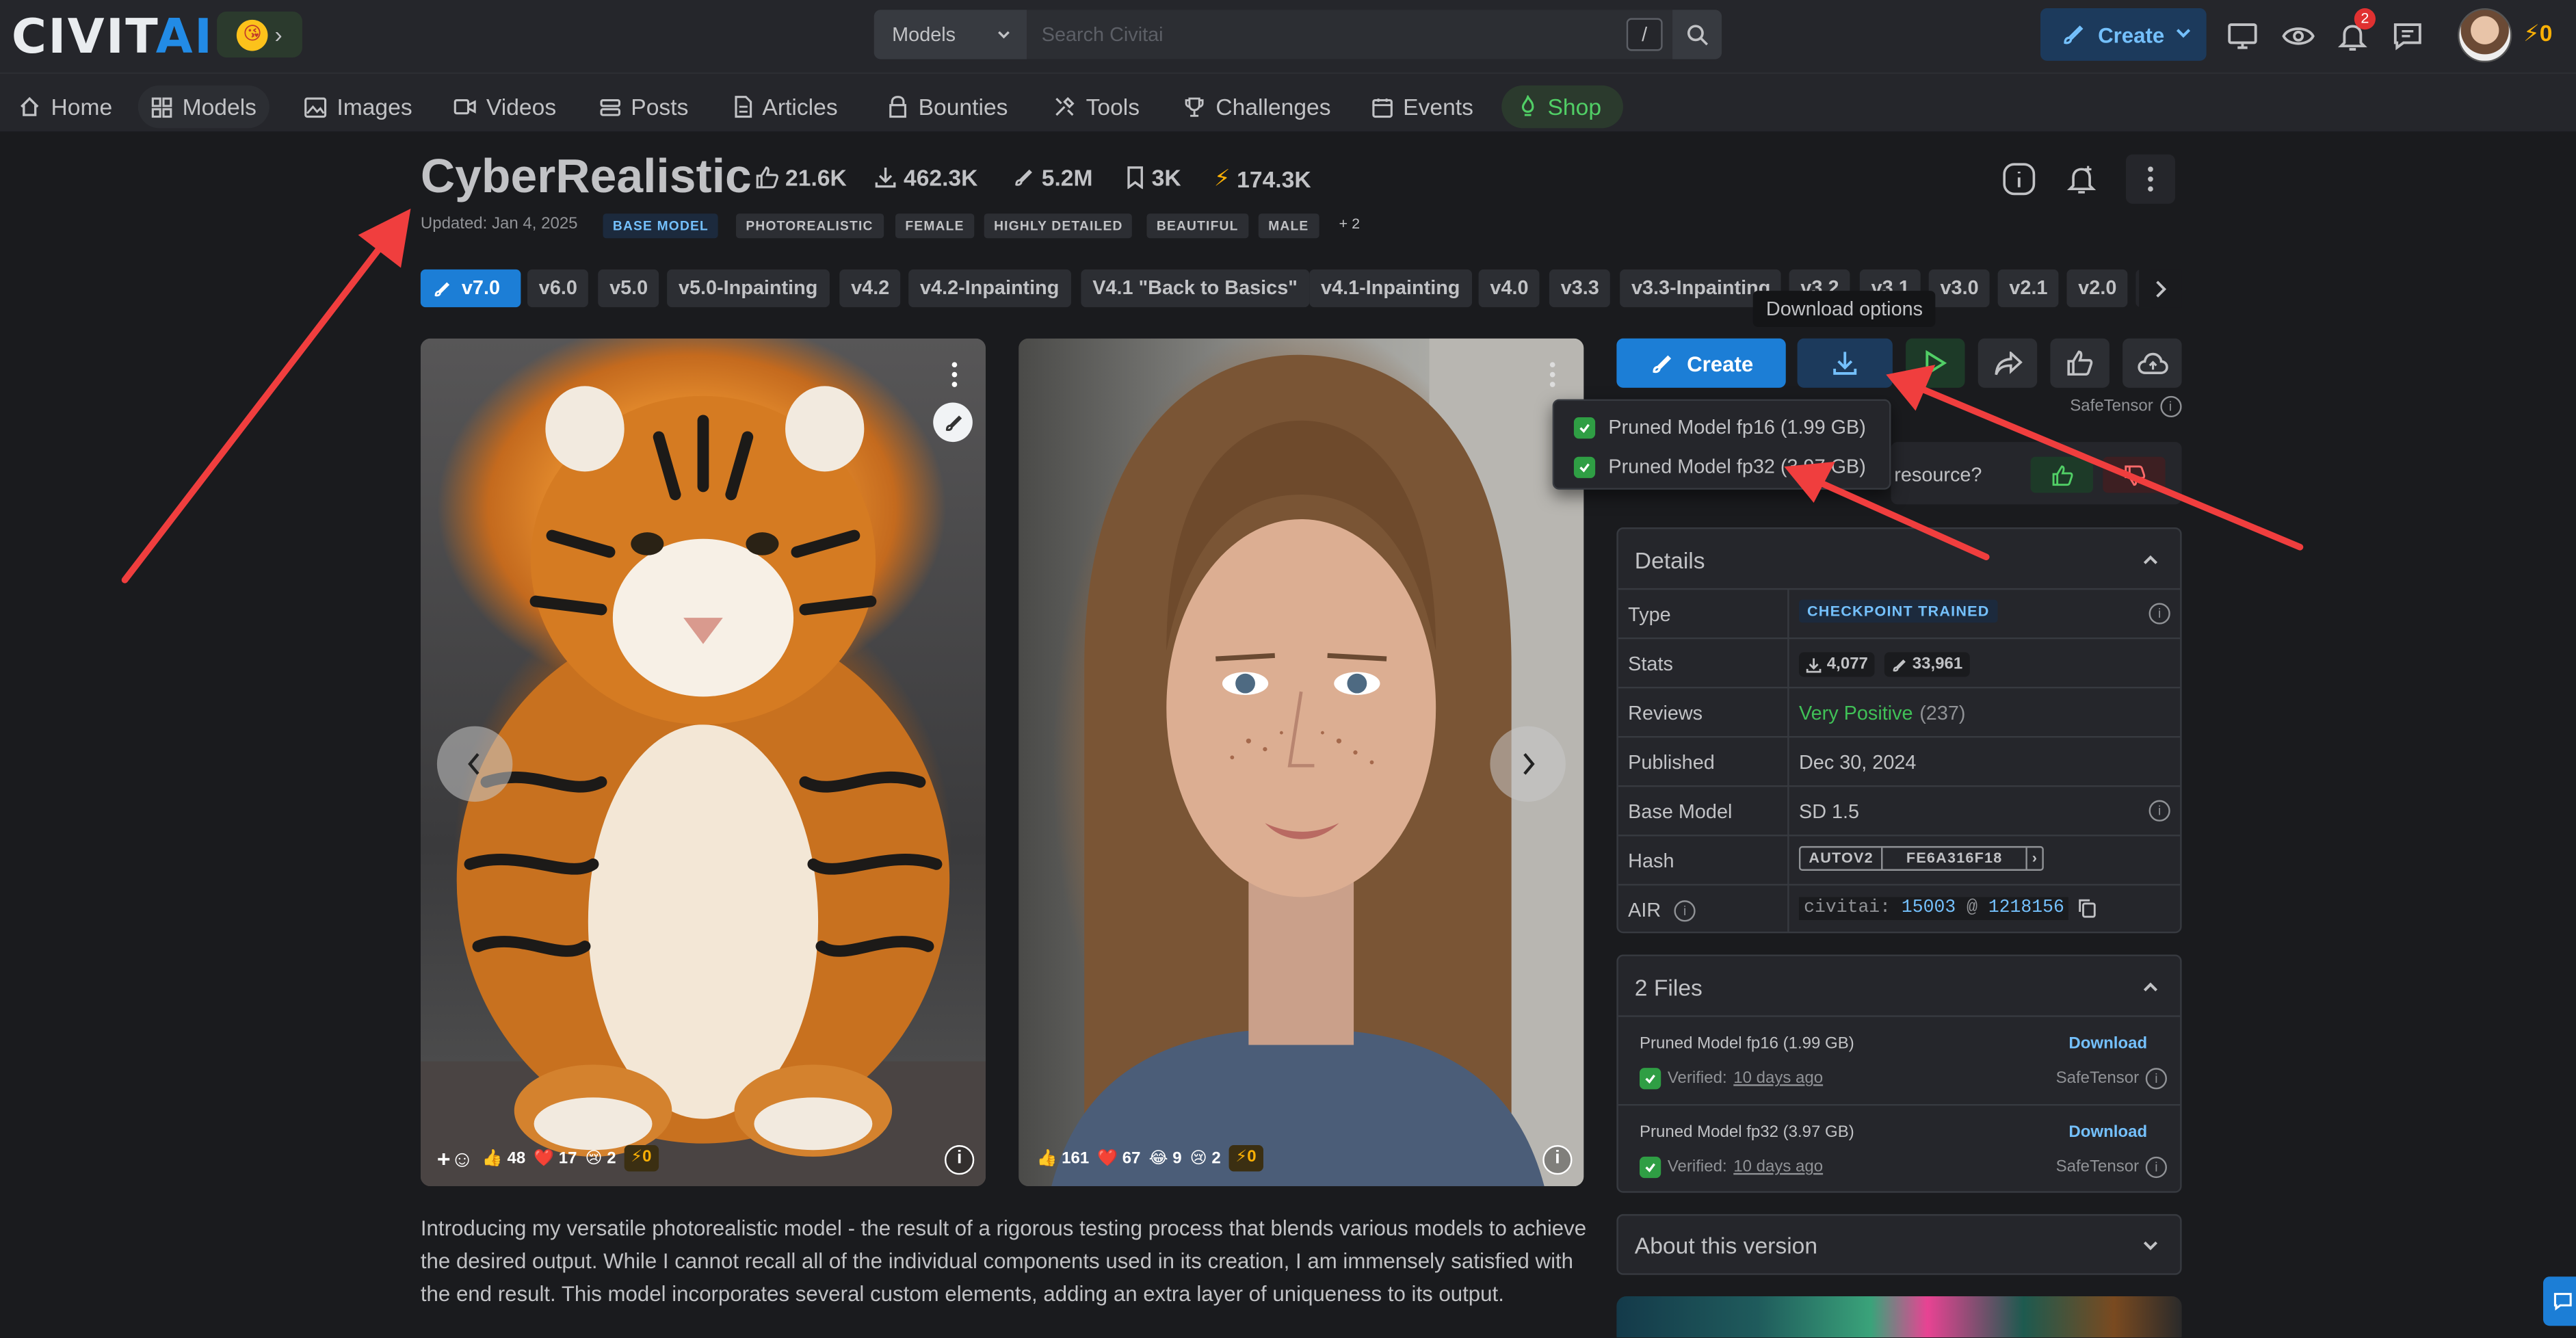 Image resolution: width=2576 pixels, height=1338 pixels. Describe the element at coordinates (555, 1158) in the screenshot. I see `heart-reaction: ❤️ 17` at that location.